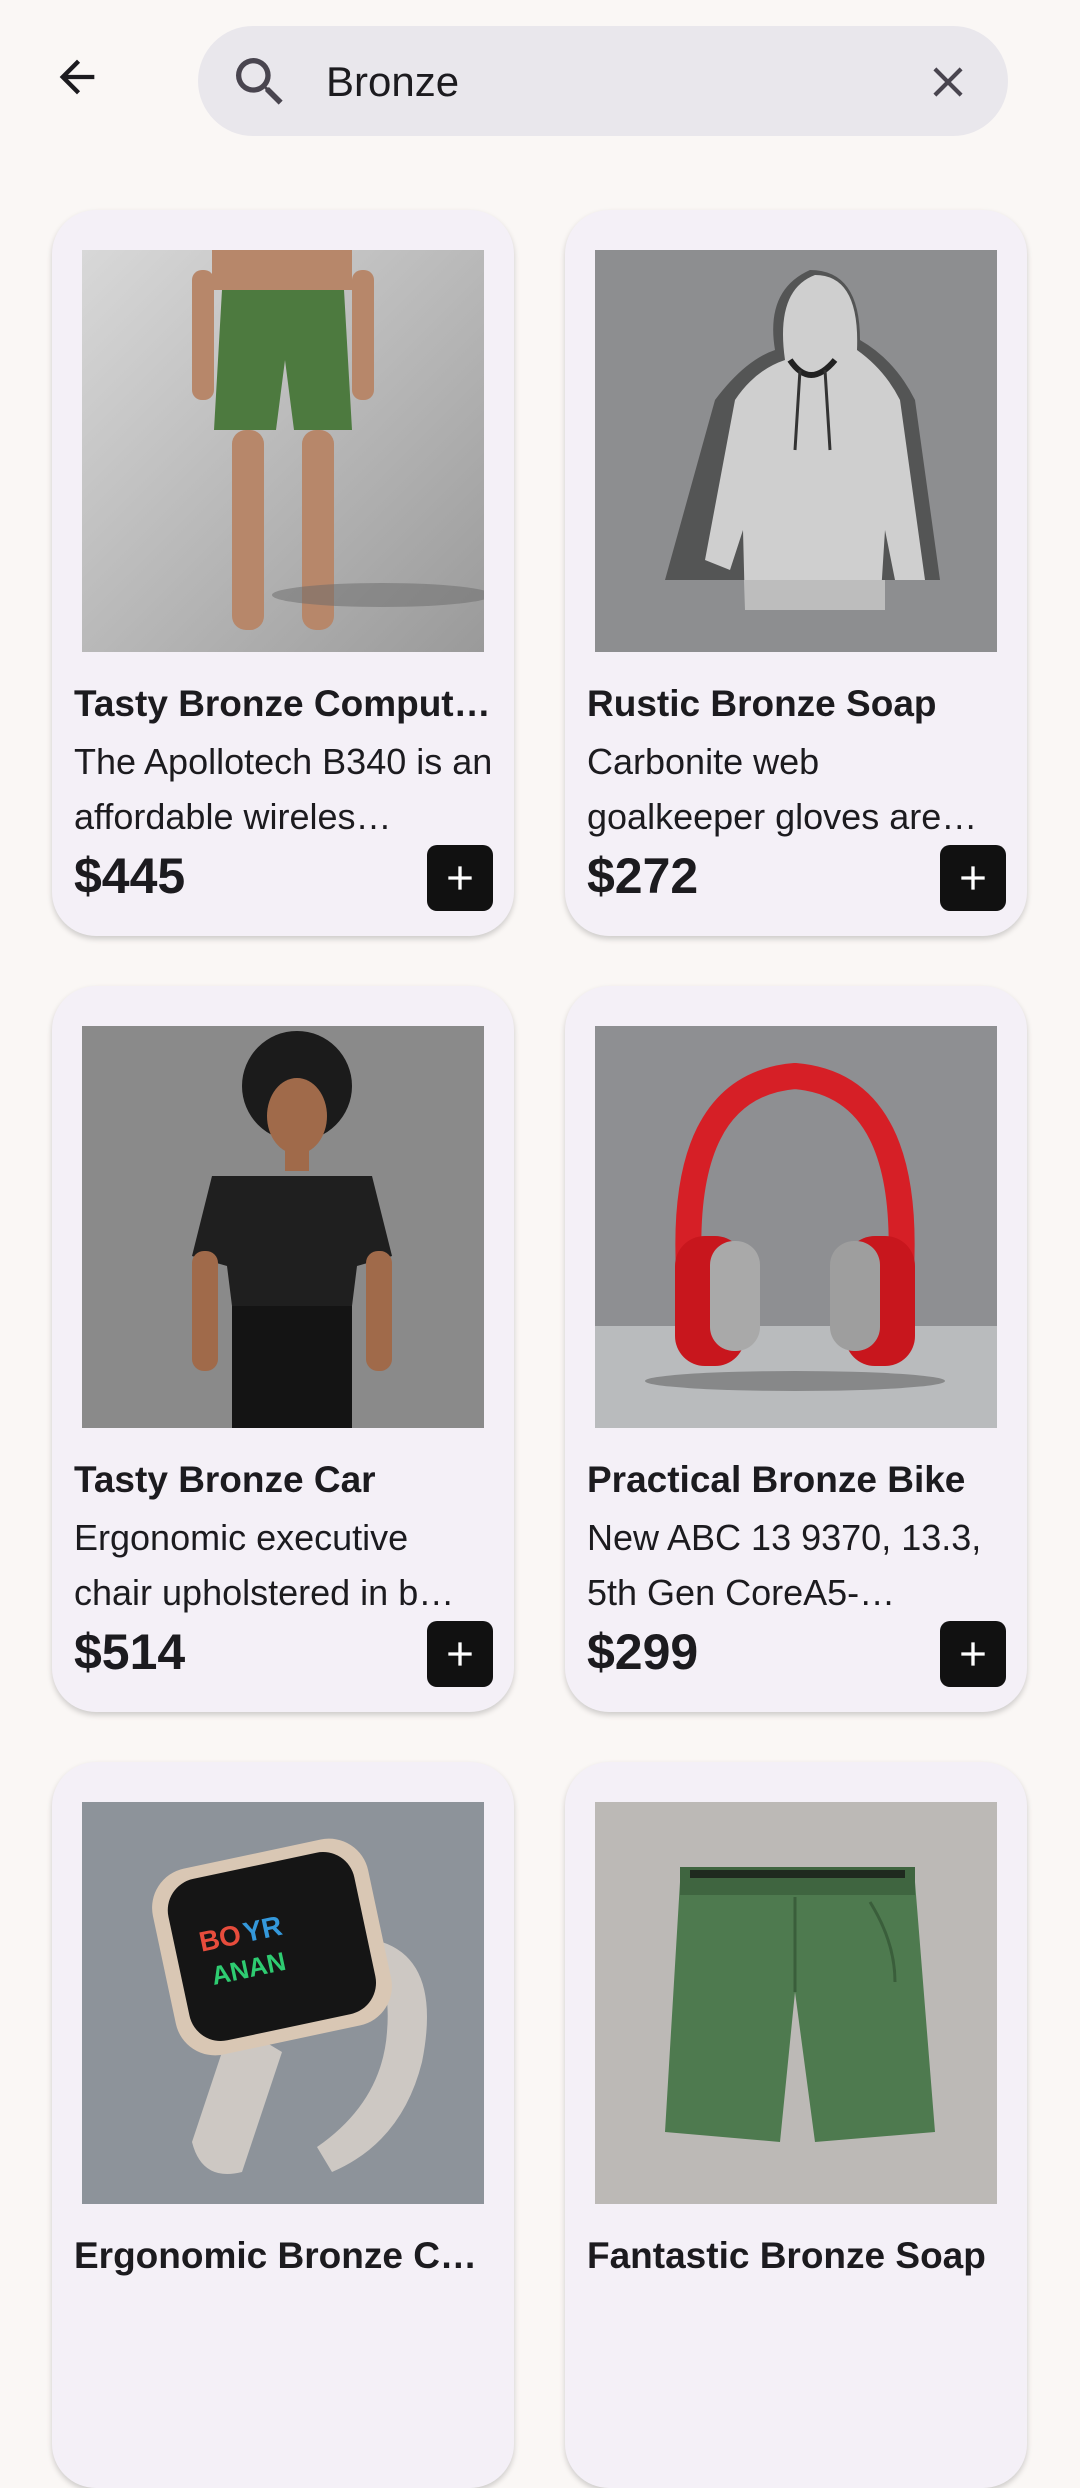  I want to click on product-price: $514, so click(130, 1652).